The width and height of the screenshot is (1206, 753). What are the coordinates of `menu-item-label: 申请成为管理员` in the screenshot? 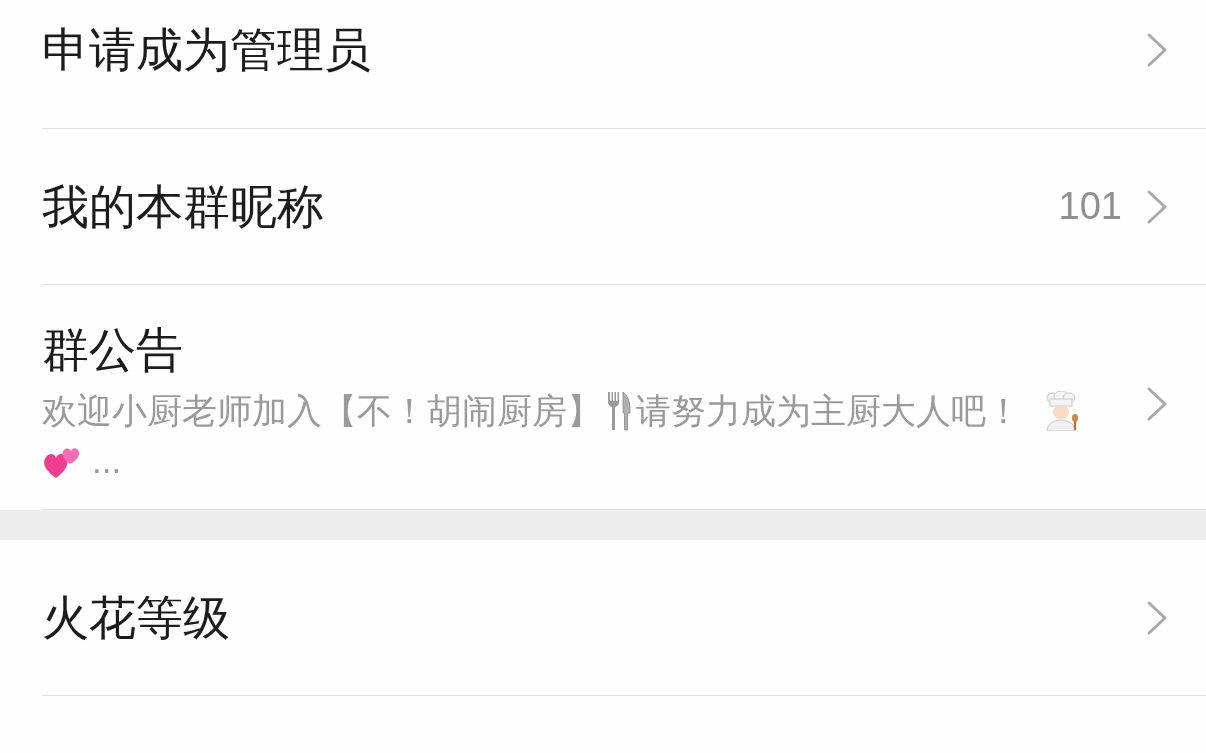 It's located at (206, 49).